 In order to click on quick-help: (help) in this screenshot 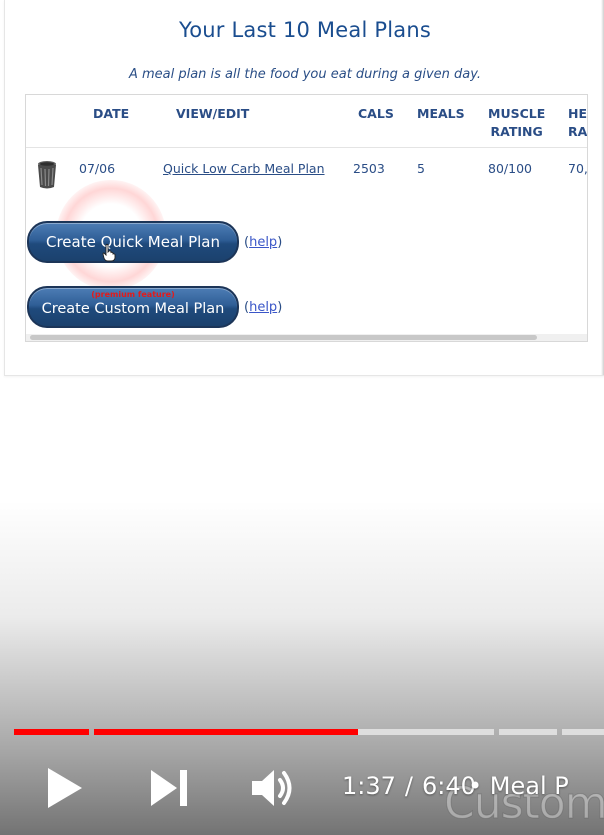, I will do `click(263, 242)`.